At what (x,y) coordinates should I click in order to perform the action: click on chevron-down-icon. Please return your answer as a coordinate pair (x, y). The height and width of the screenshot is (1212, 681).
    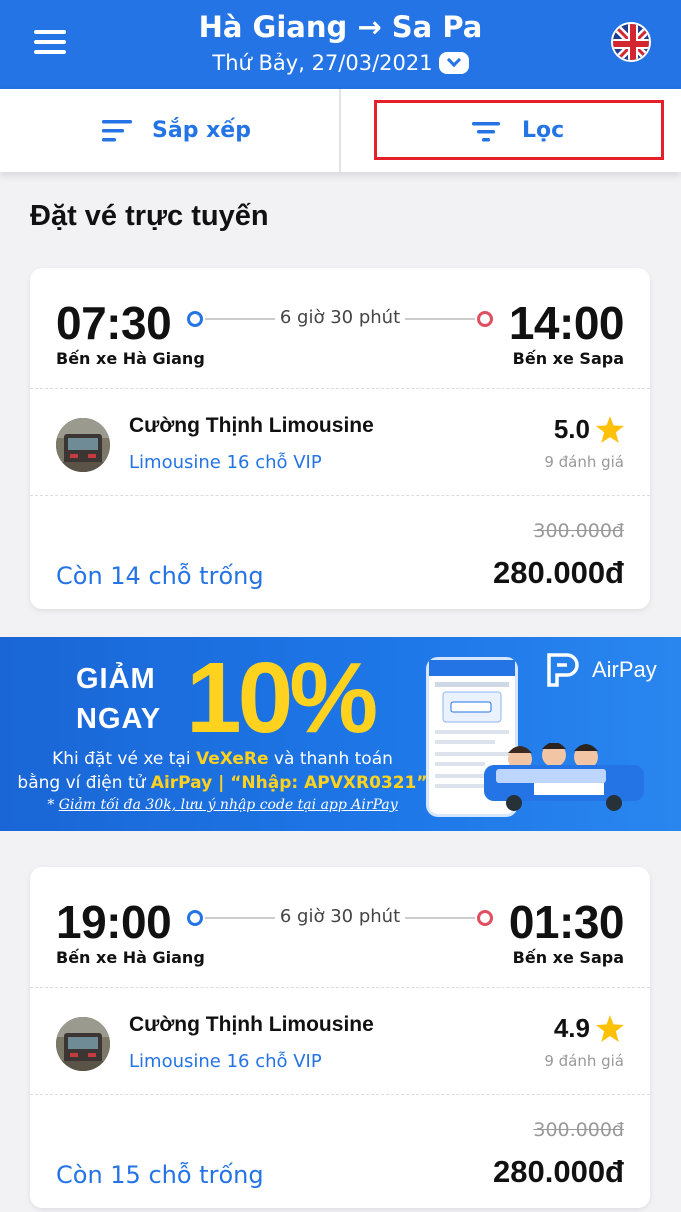
    Looking at the image, I should click on (453, 63).